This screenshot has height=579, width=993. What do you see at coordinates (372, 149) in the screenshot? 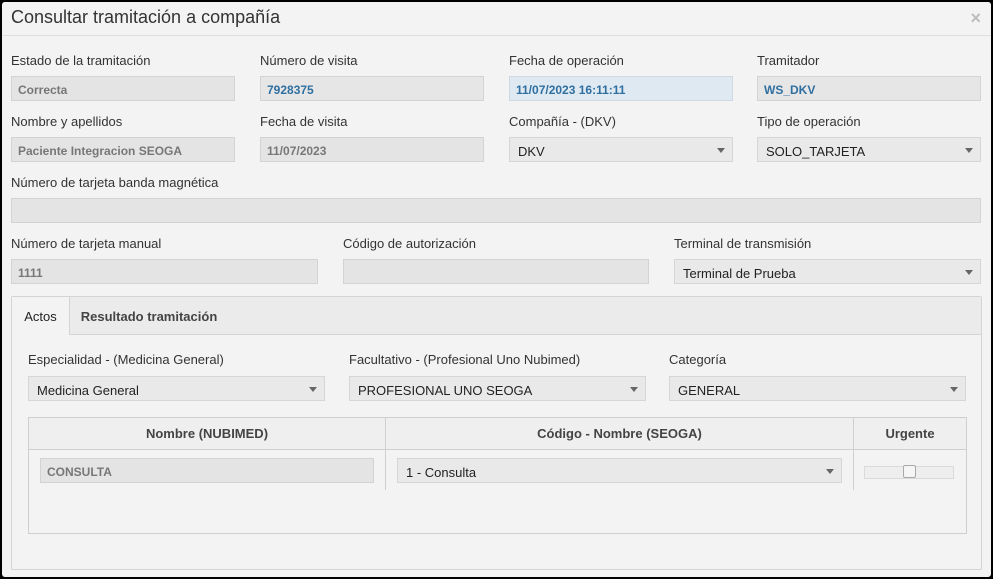
I see `fecha-visita-field: 11/07/2023` at bounding box center [372, 149].